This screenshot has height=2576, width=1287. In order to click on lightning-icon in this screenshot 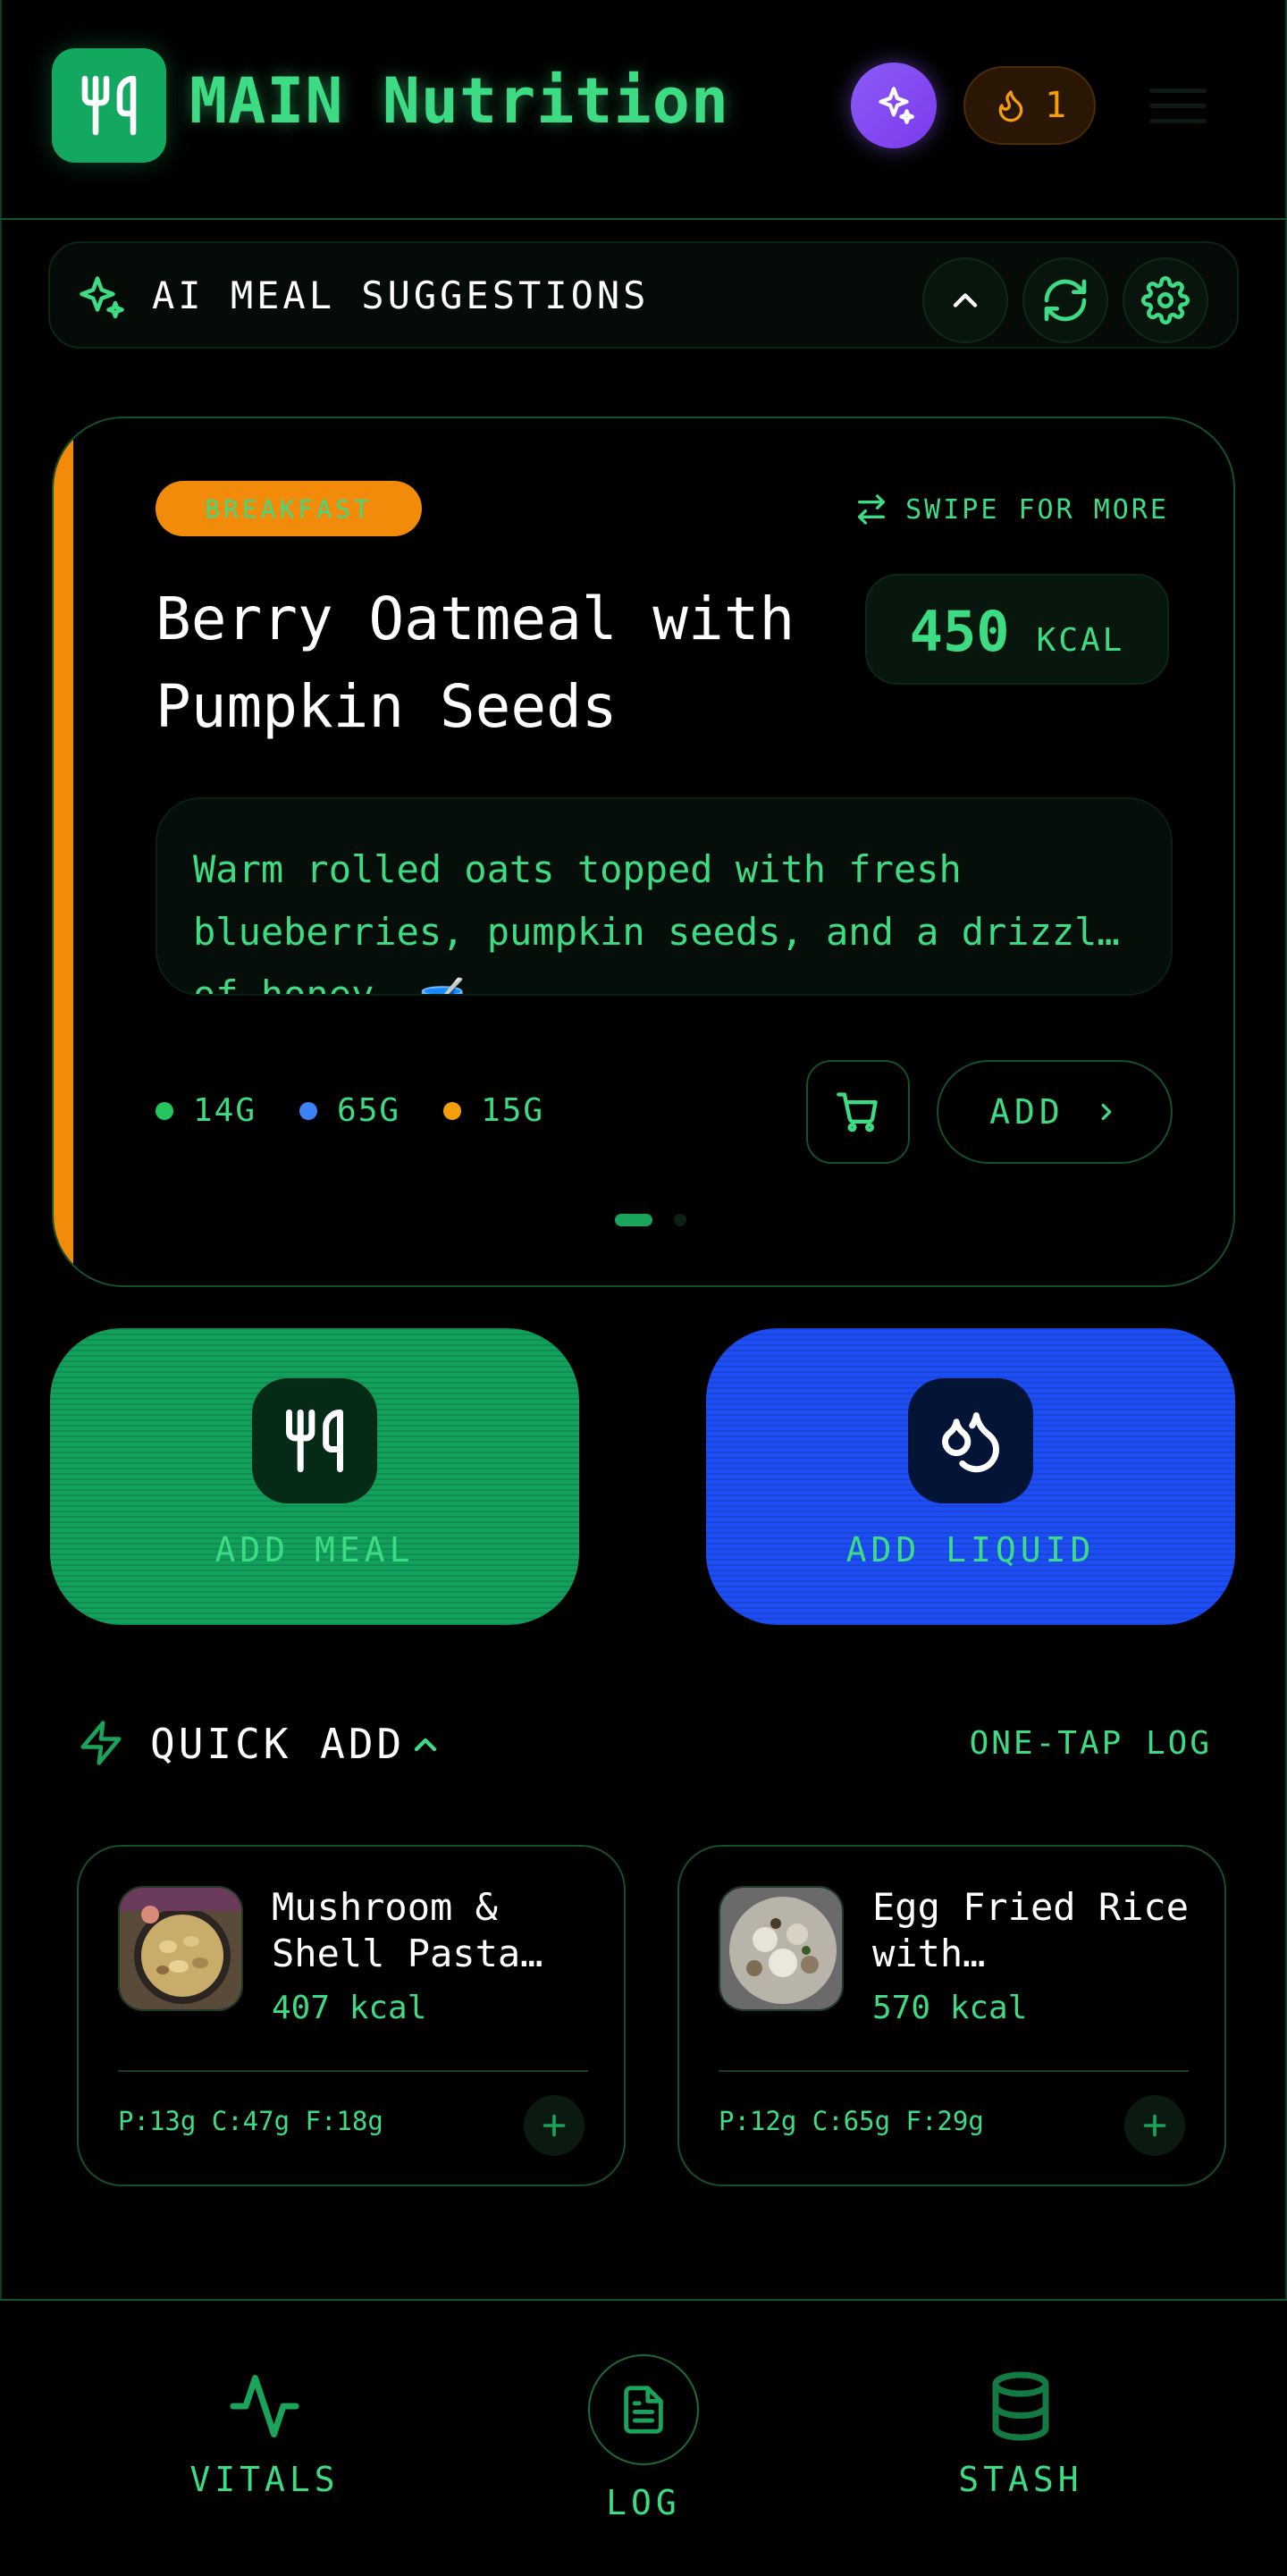, I will do `click(101, 1743)`.